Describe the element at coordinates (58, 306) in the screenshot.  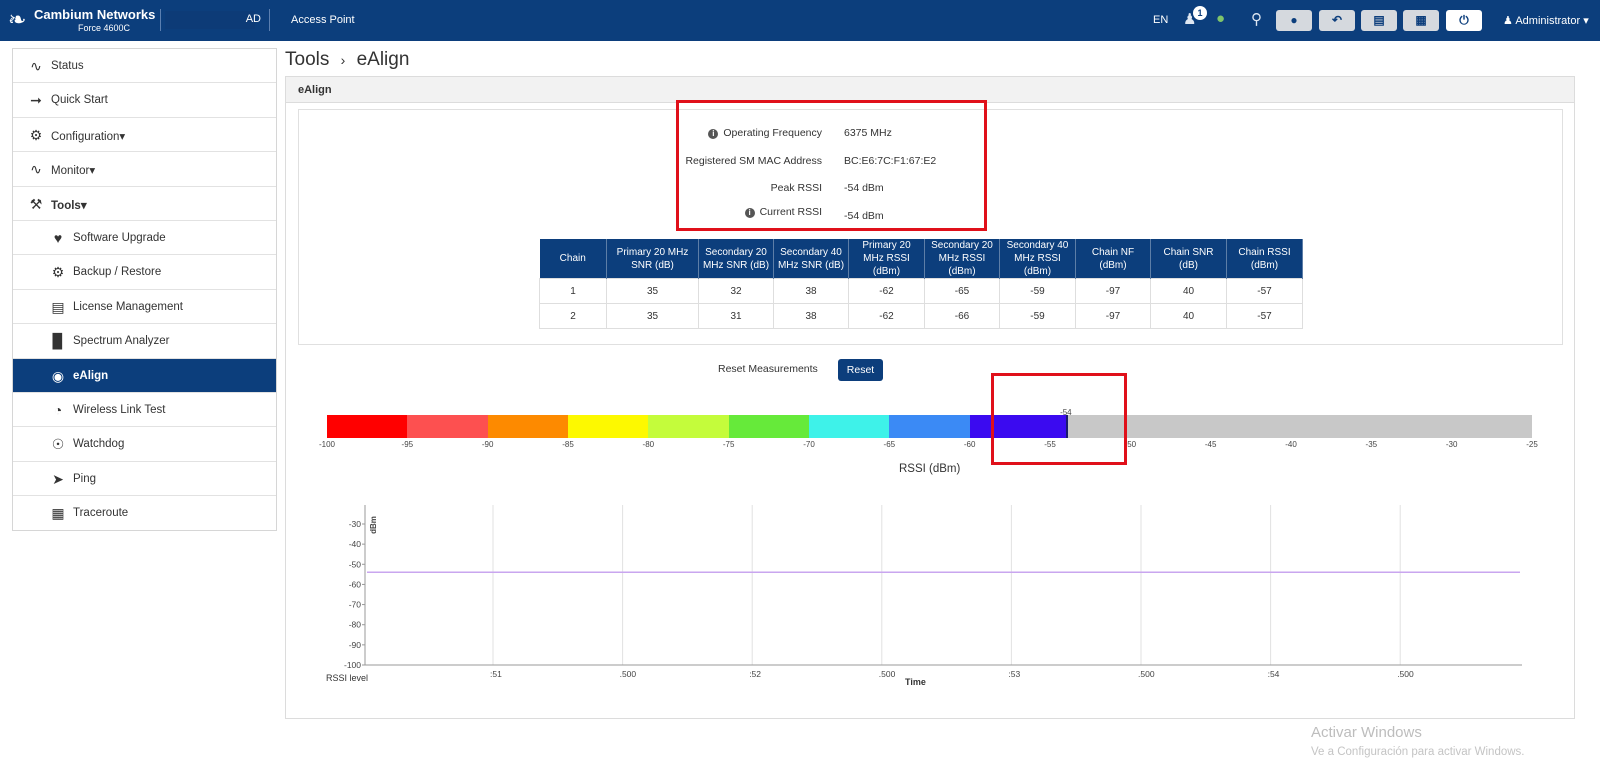
I see `license-icon: ▤` at that location.